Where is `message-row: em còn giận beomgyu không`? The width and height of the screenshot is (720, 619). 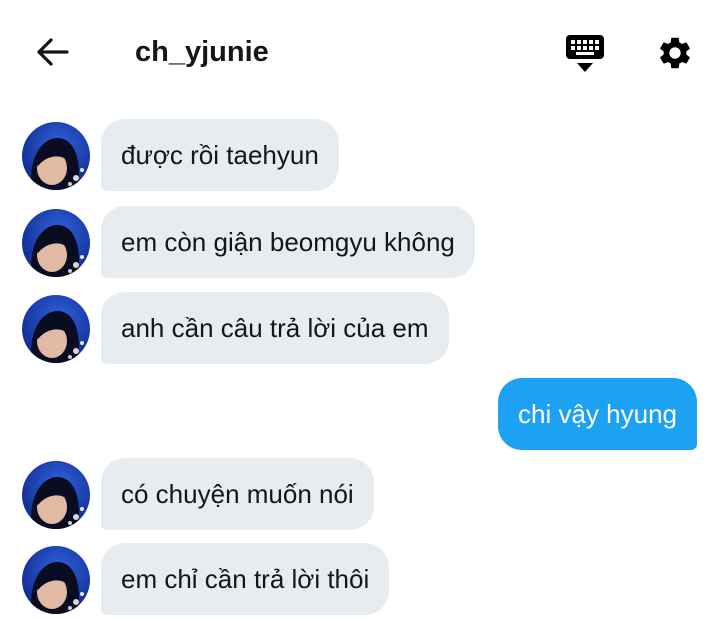
message-row: em còn giận beomgyu không is located at coordinates (360, 242).